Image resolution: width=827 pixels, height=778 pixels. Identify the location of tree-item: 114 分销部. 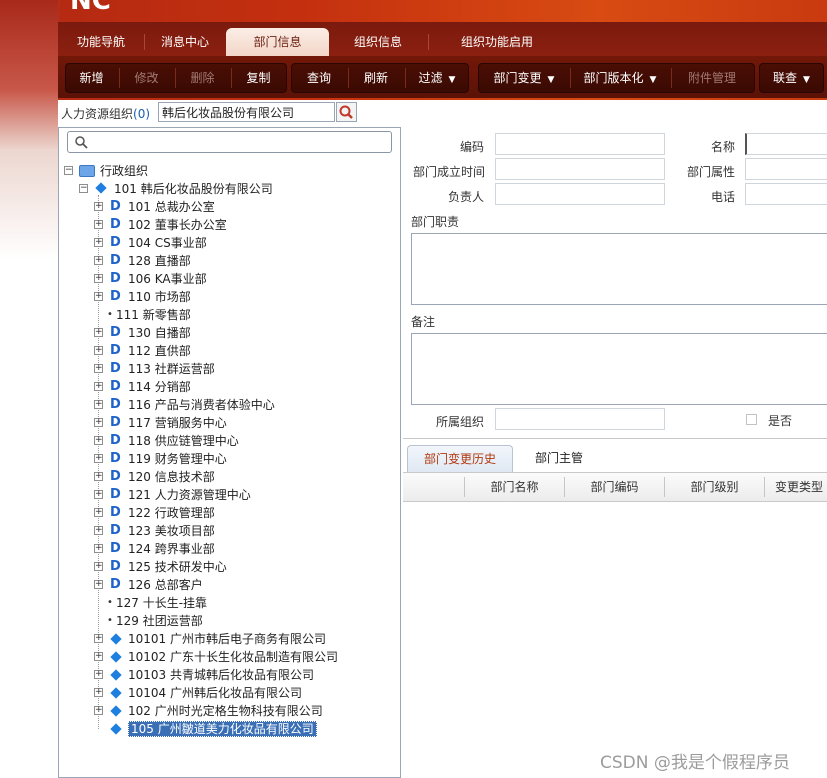
(159, 387).